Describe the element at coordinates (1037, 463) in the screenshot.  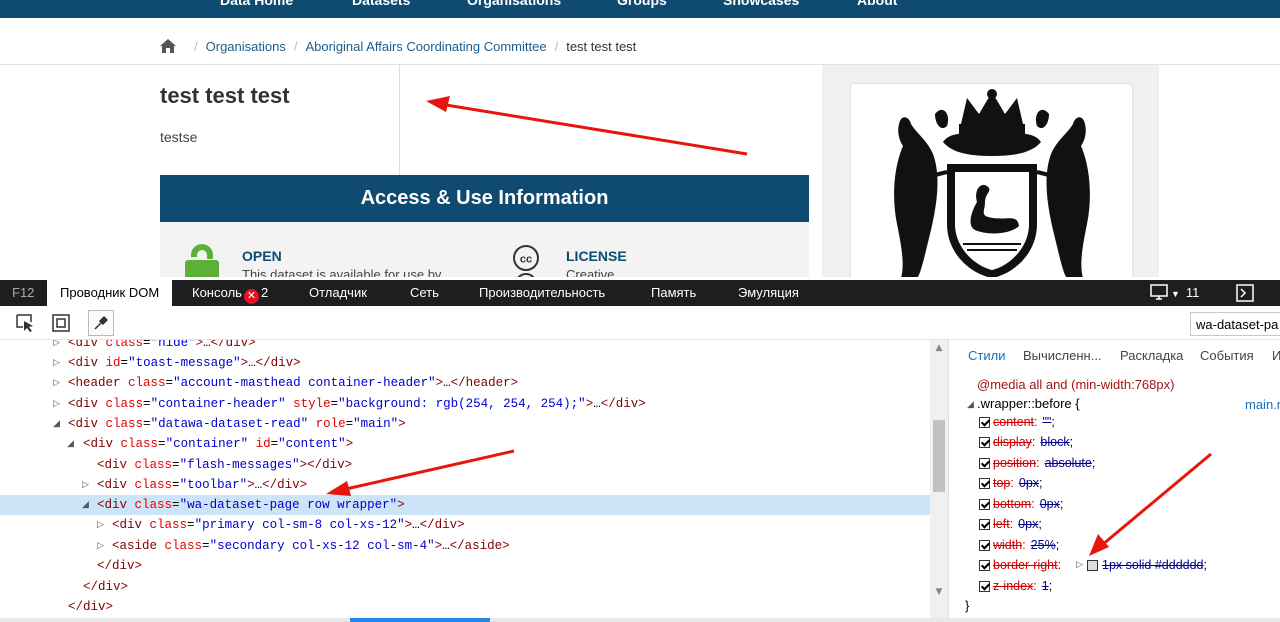
I see `css-property: position: absolute;` at that location.